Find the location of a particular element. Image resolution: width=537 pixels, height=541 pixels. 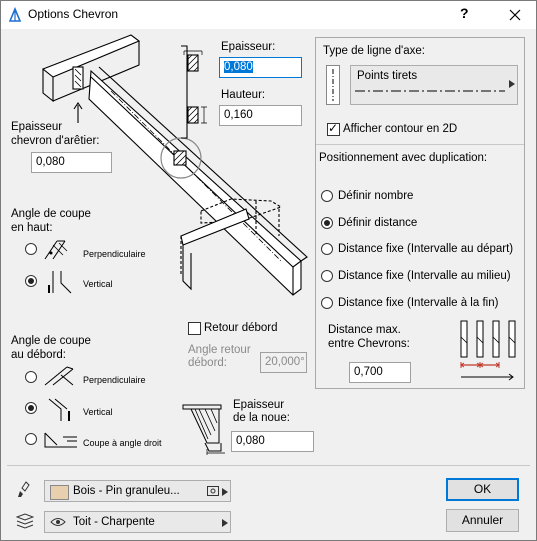

pos-option-2: Définir distance is located at coordinates (378, 223).